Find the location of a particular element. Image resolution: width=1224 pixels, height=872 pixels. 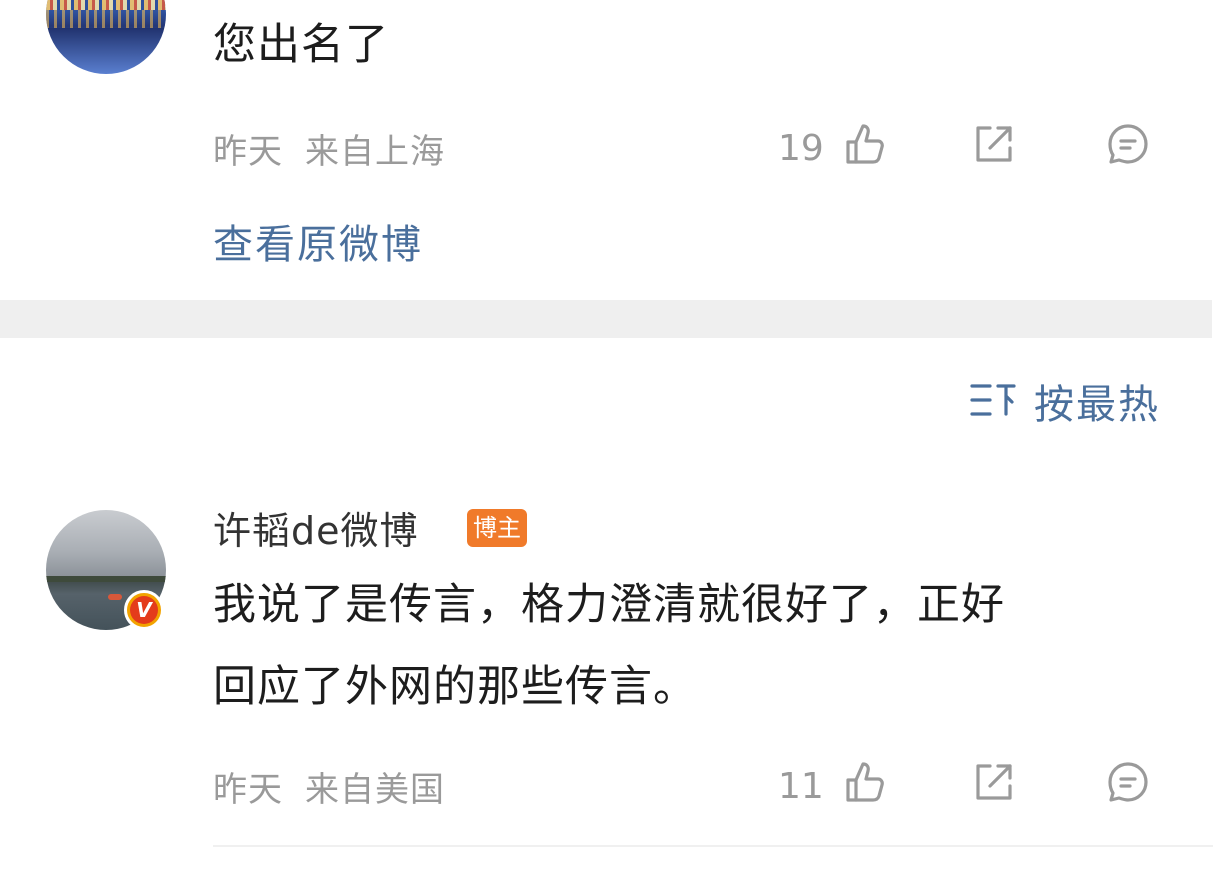

avatar-lights is located at coordinates (106, 5).